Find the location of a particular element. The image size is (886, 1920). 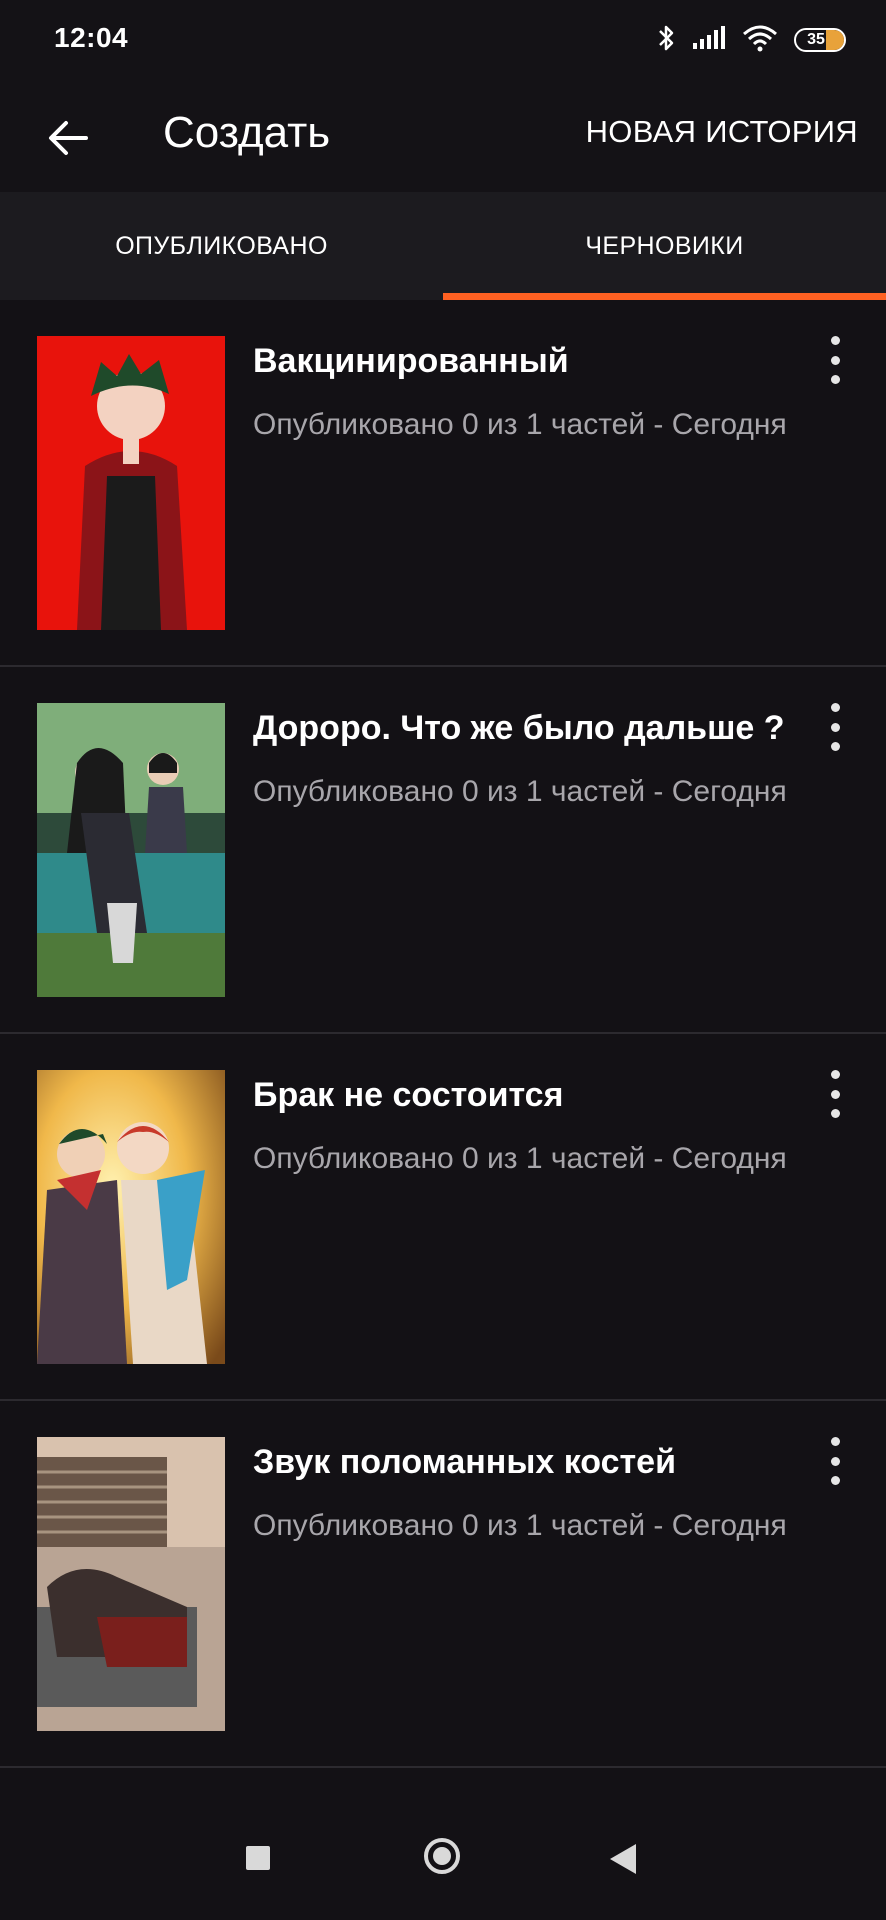

active-tab-indicator is located at coordinates (664, 296).